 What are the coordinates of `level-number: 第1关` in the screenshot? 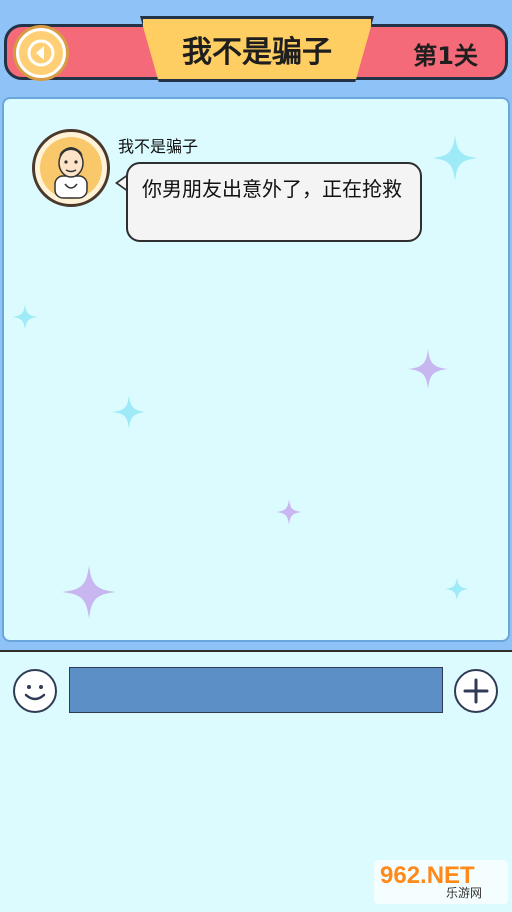 It's located at (445, 56).